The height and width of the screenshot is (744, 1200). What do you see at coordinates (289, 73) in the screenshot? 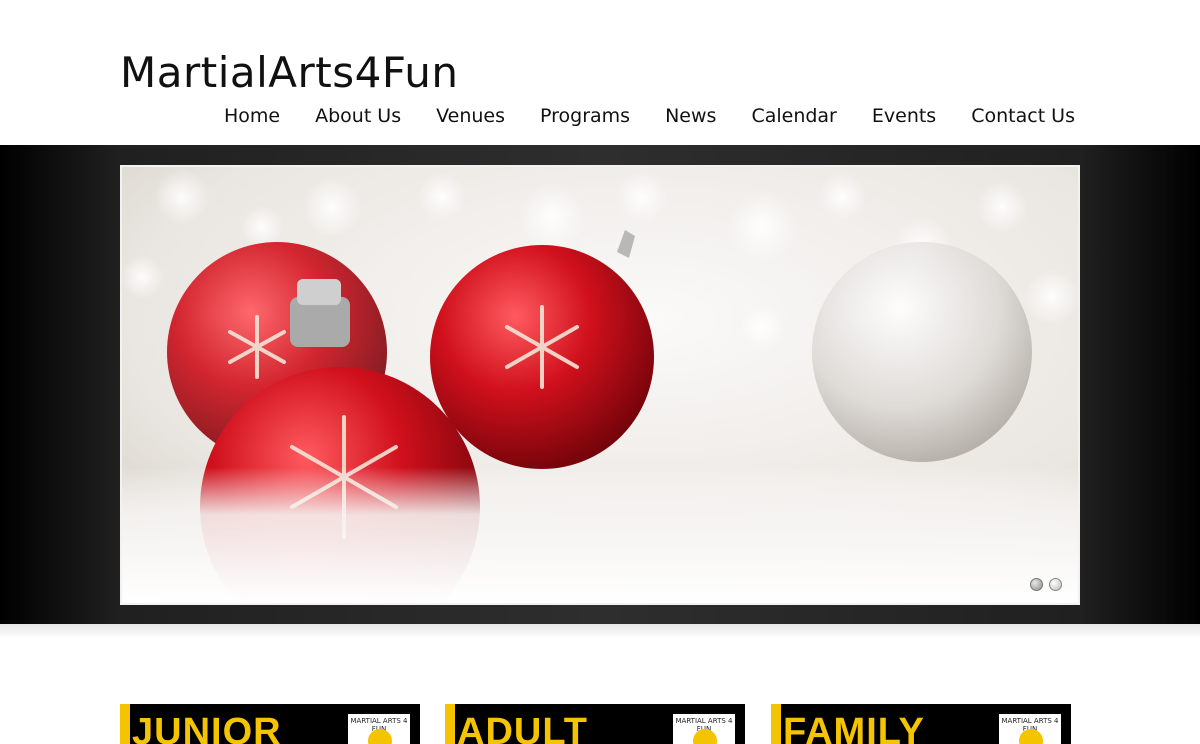
I see `site-title: MartialArts4Fun` at bounding box center [289, 73].